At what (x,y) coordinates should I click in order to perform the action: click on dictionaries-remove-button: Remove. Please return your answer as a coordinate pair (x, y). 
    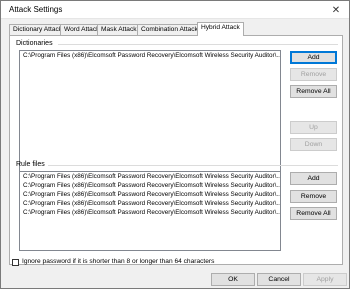
    Looking at the image, I should click on (313, 74).